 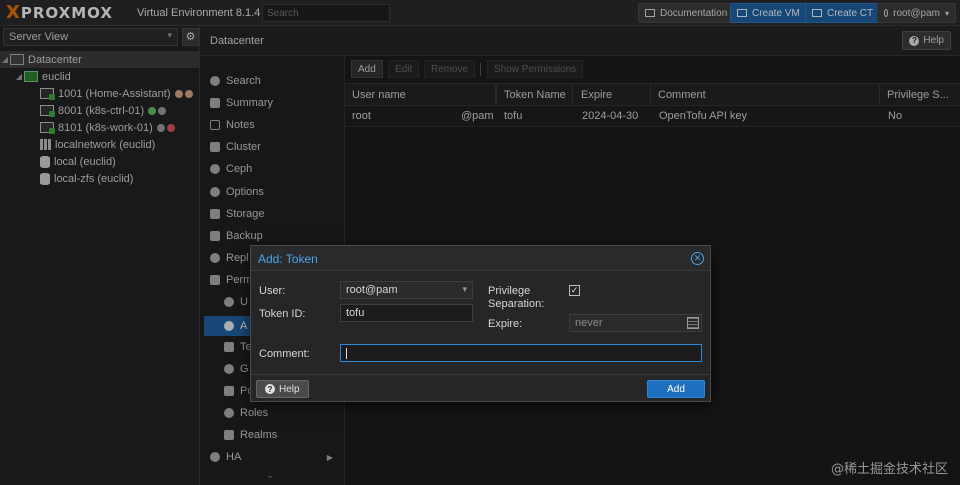 I want to click on dialog-title: Add: Token, so click(x=288, y=259).